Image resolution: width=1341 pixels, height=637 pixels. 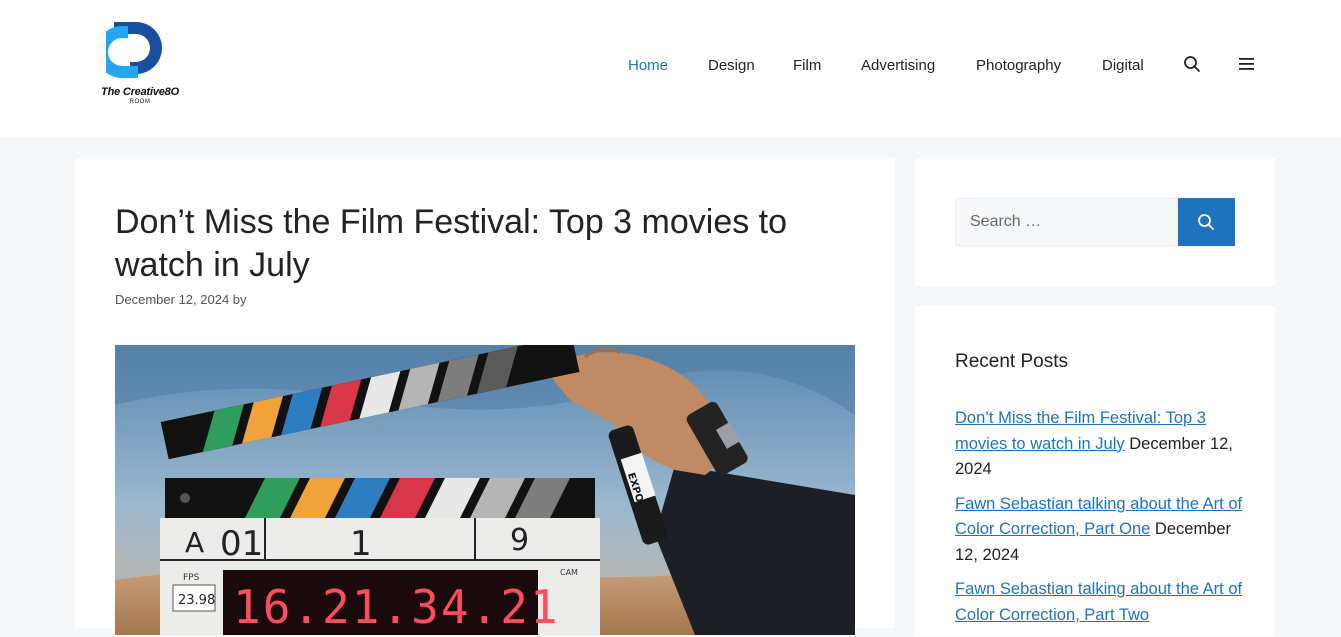 I want to click on search-input, so click(x=1066, y=222).